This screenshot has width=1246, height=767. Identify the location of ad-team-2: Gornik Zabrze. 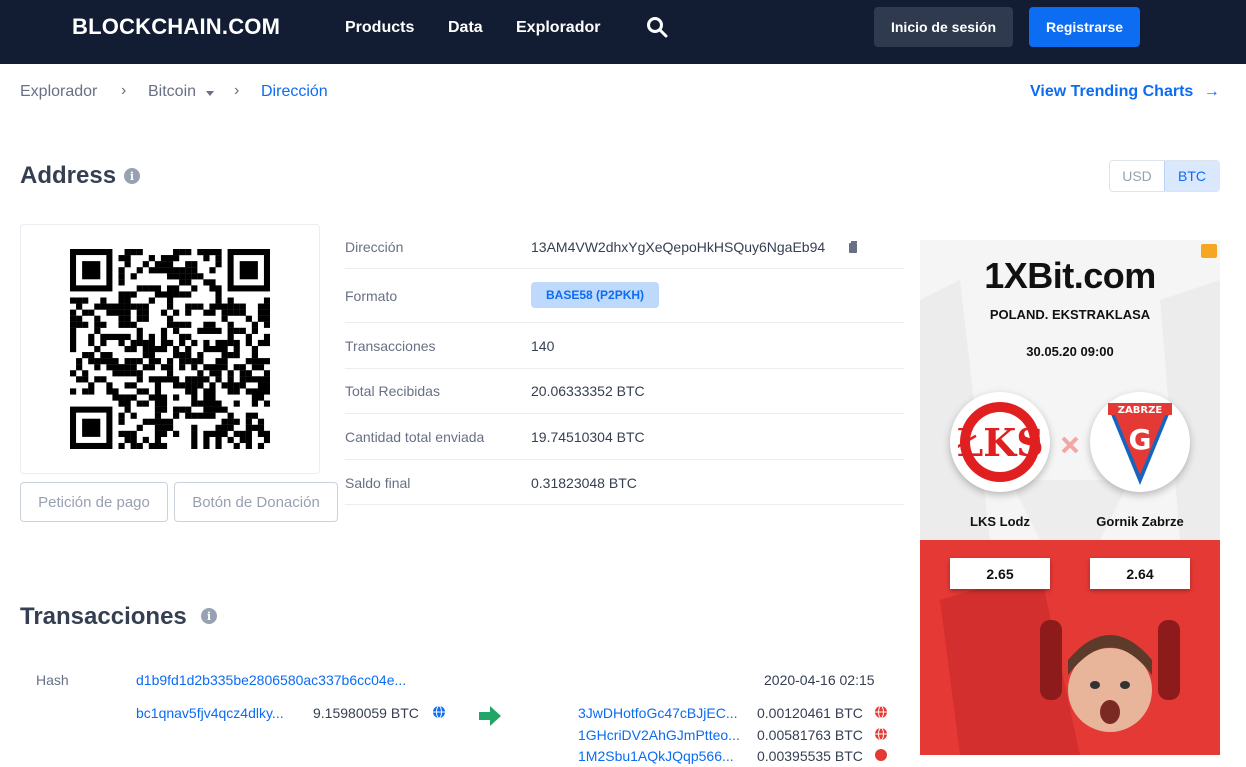
(1140, 521).